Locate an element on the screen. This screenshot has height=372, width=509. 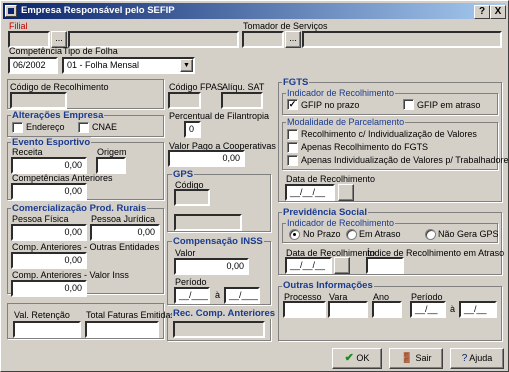
gfip-prazo-checkbox: ✓ is located at coordinates (292, 104).